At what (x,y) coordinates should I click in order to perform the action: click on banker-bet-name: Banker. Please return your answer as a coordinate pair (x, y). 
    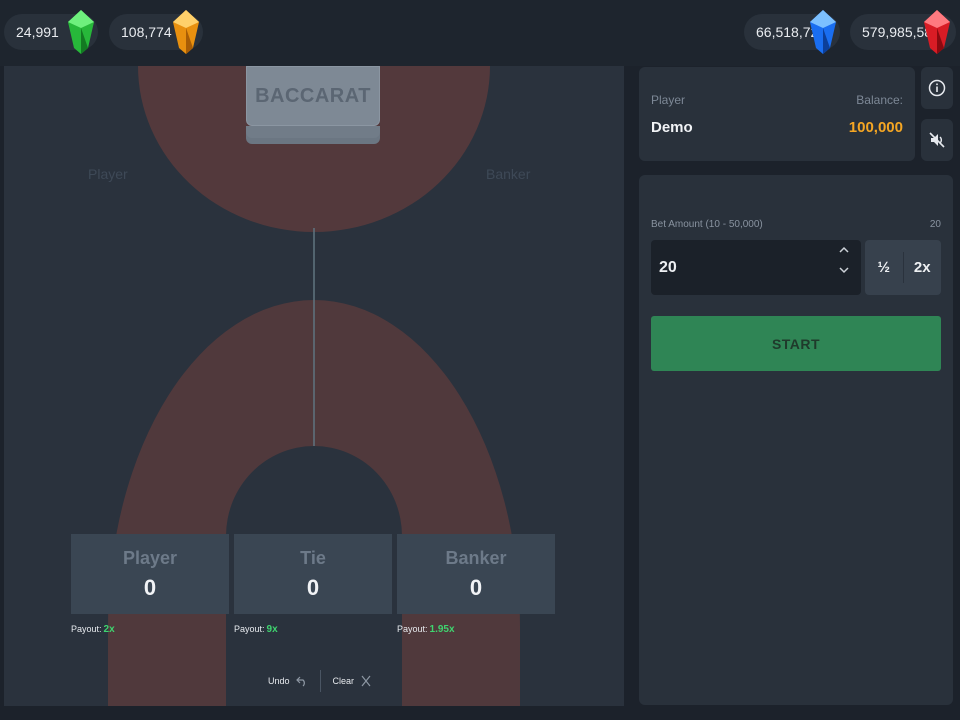
    Looking at the image, I should click on (476, 557).